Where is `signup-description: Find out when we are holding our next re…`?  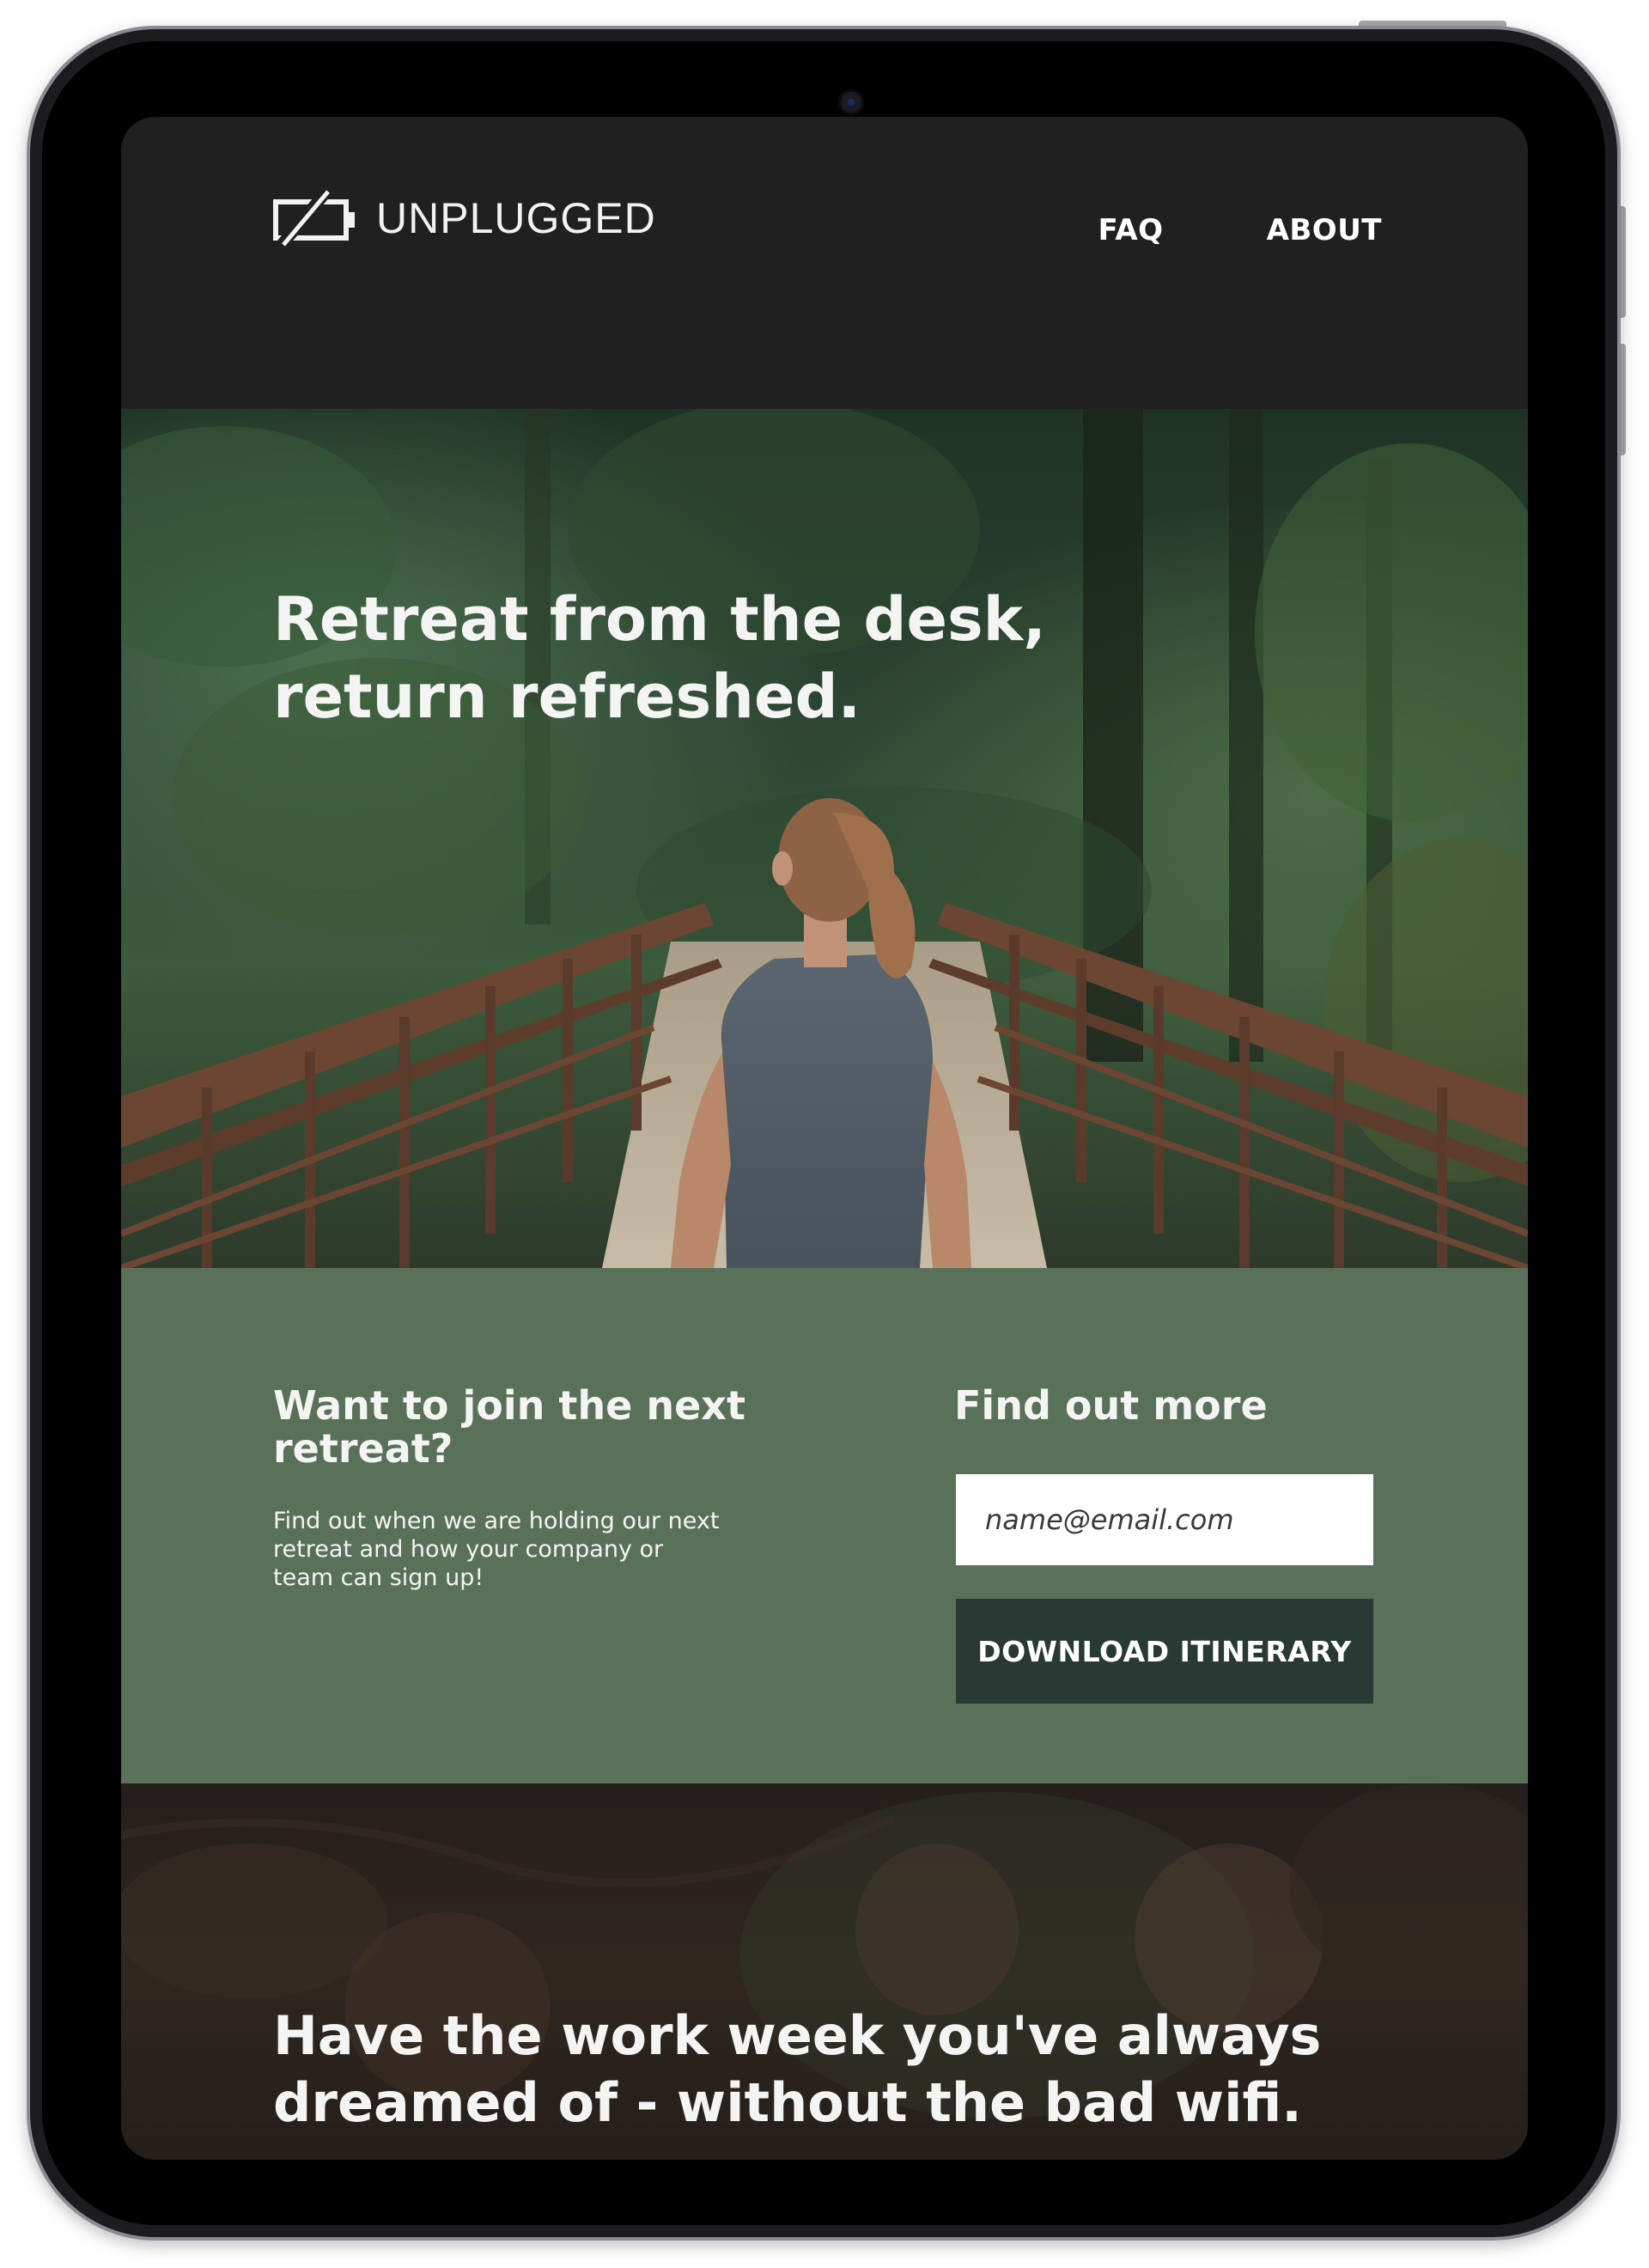 signup-description: Find out when we are holding our next re… is located at coordinates (496, 1549).